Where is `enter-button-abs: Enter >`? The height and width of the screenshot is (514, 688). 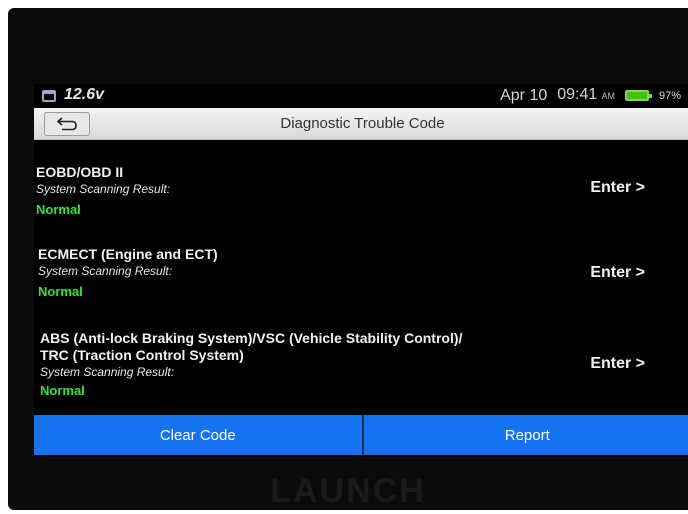
enter-button-abs: Enter > is located at coordinates (617, 364).